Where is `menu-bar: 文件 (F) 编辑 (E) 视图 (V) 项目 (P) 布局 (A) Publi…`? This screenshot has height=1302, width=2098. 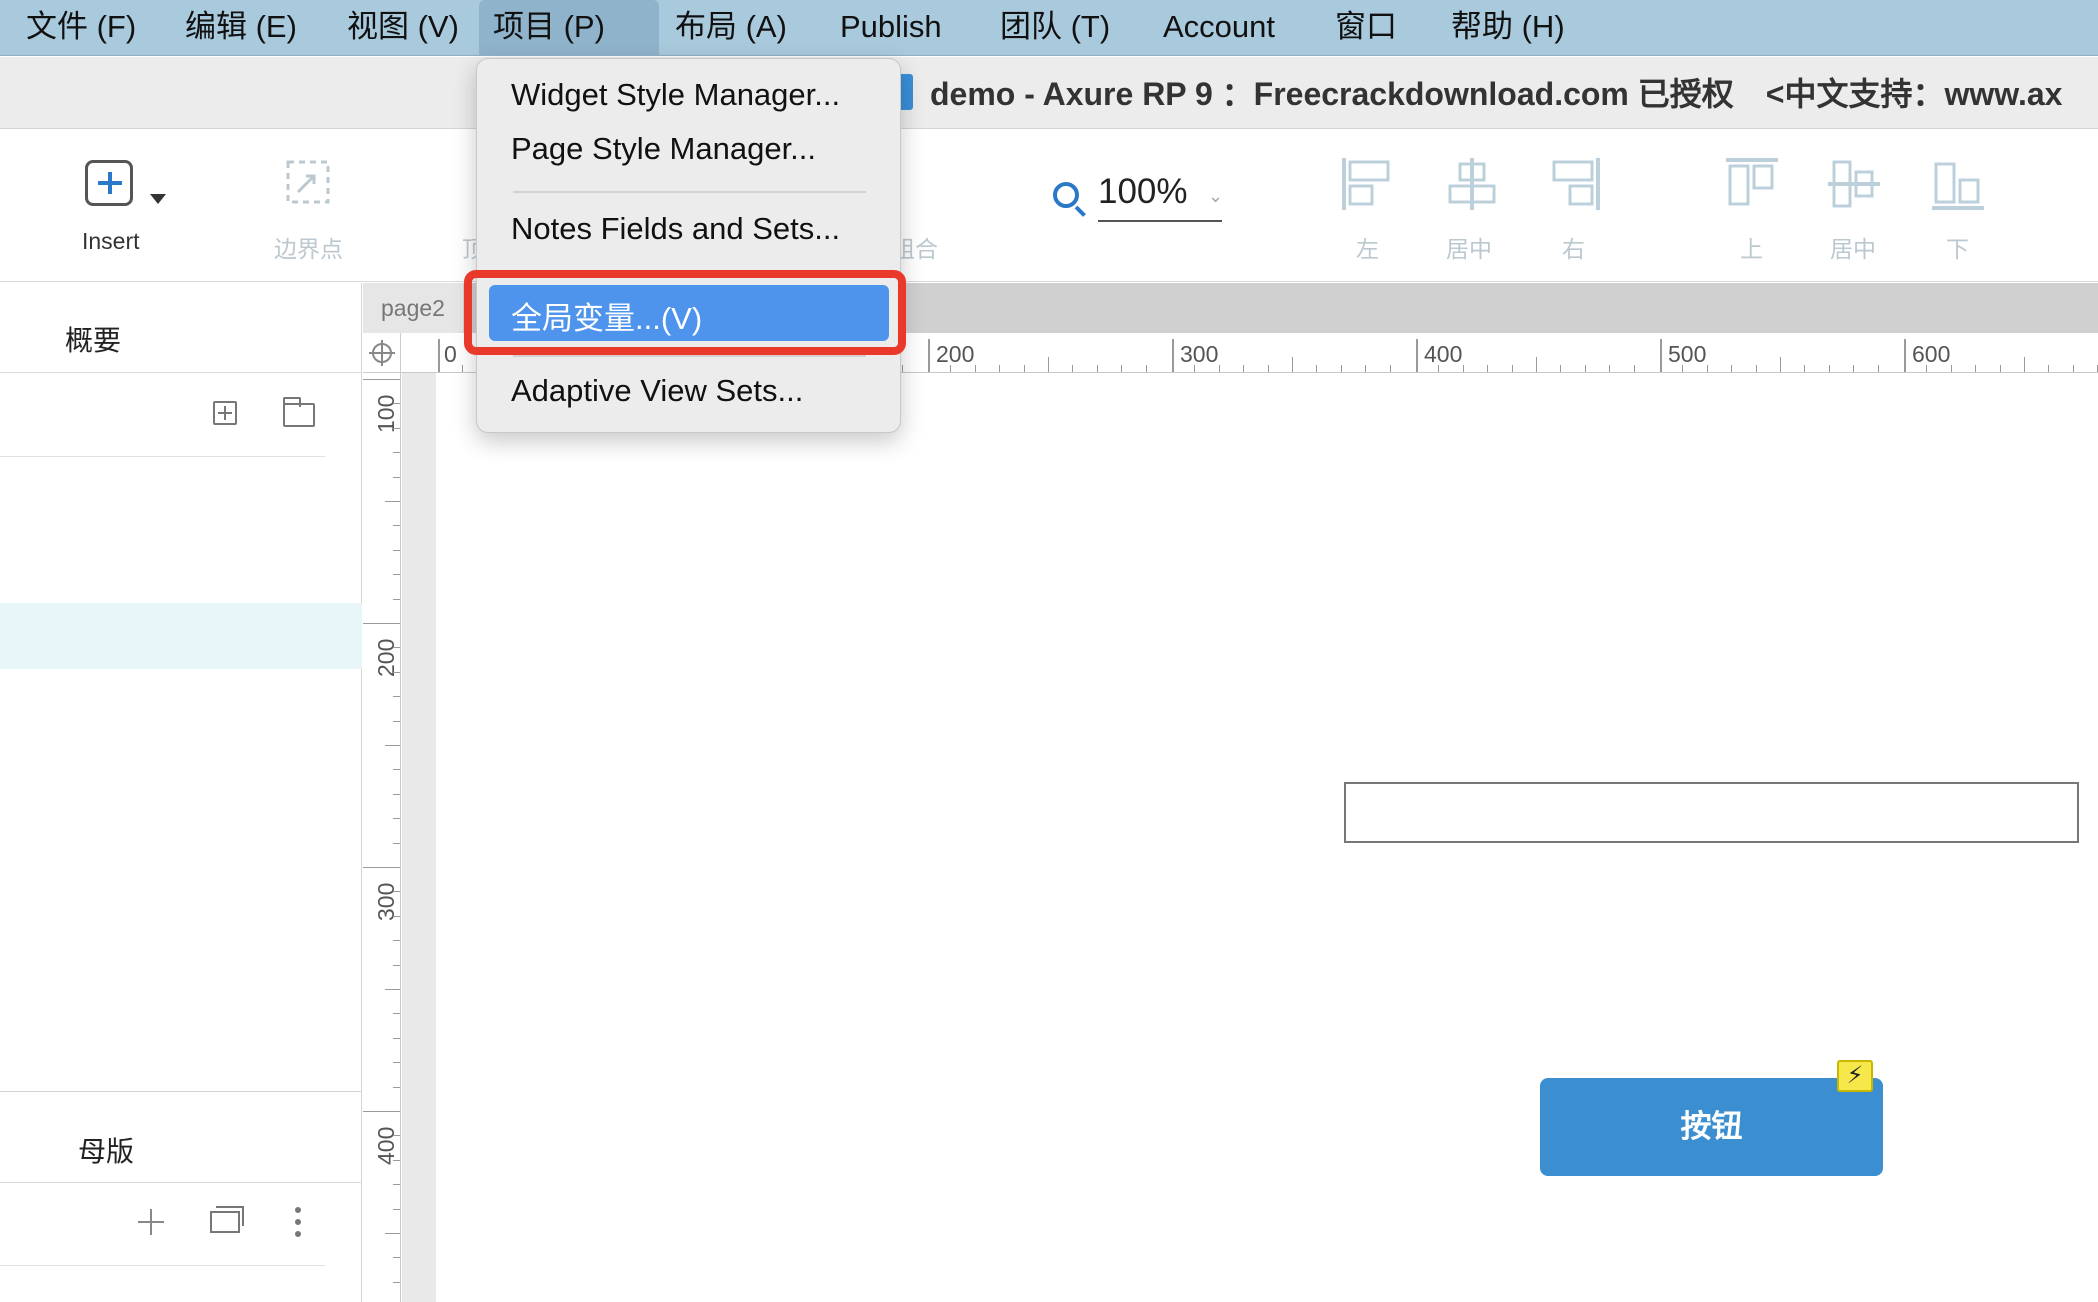
menu-bar: 文件 (F) 编辑 (E) 视图 (V) 项目 (P) 布局 (A) Publi… is located at coordinates (1049, 28).